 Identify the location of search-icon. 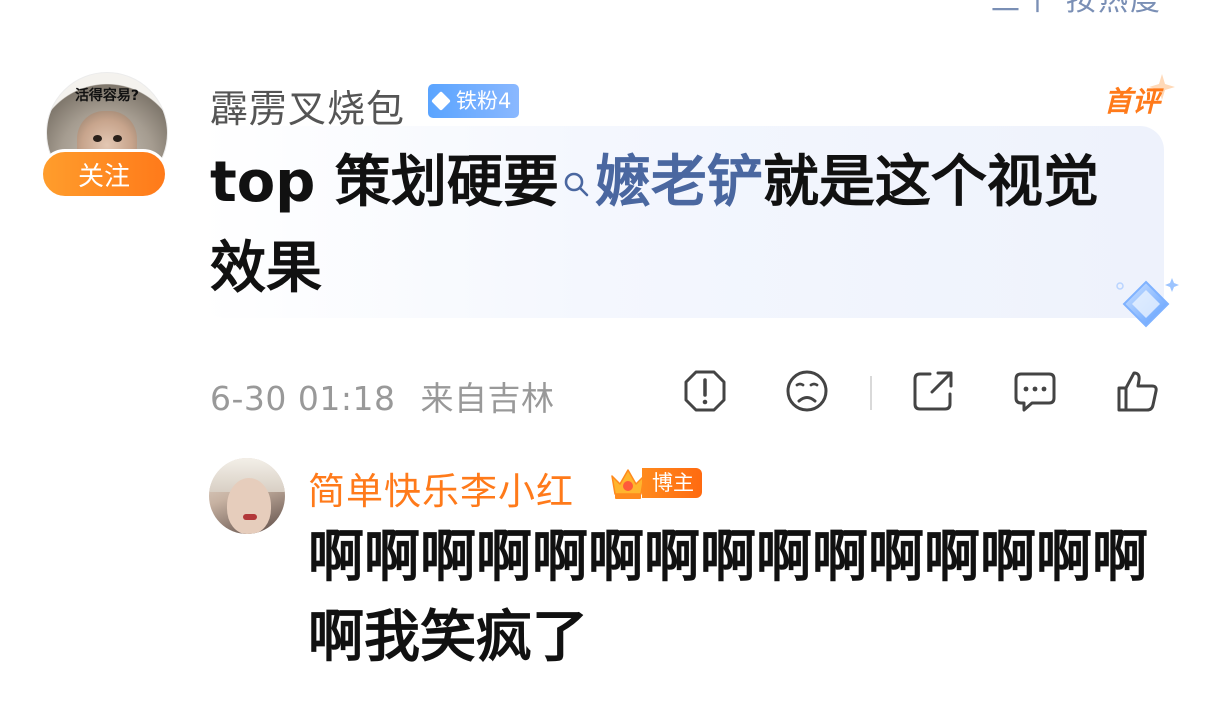
(576, 184).